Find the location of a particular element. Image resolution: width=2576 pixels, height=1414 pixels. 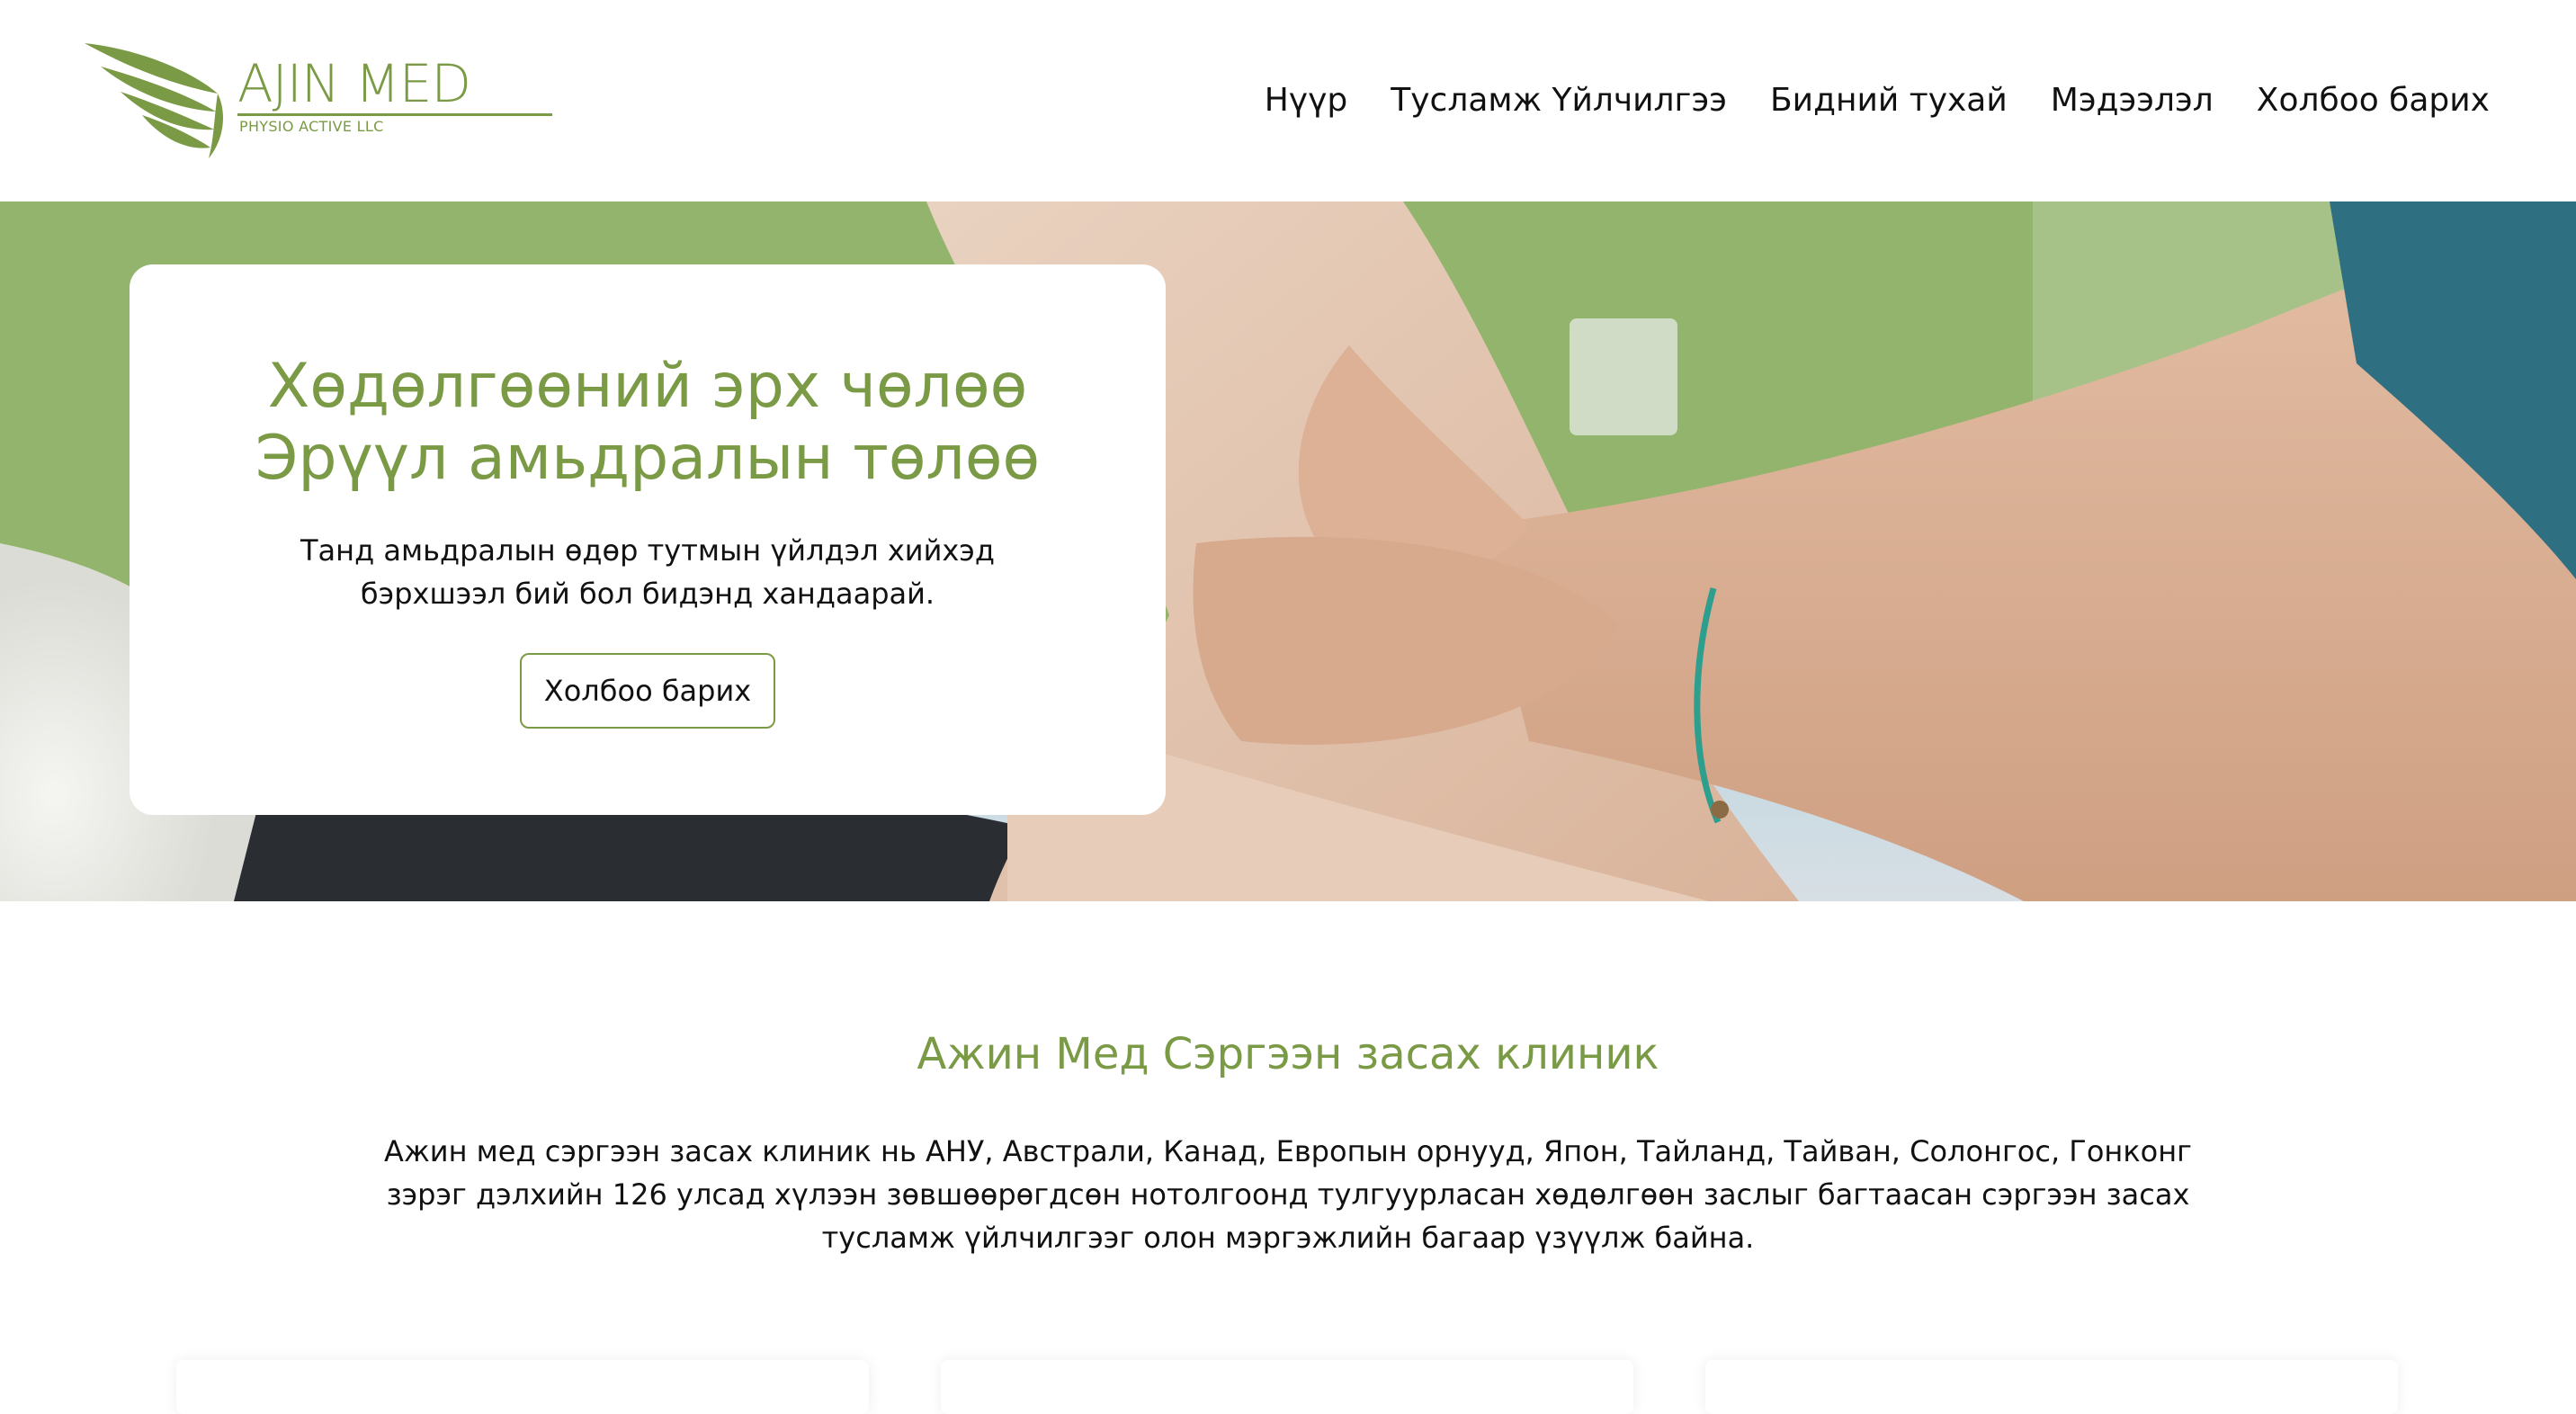

brand-underline is located at coordinates (394, 114).